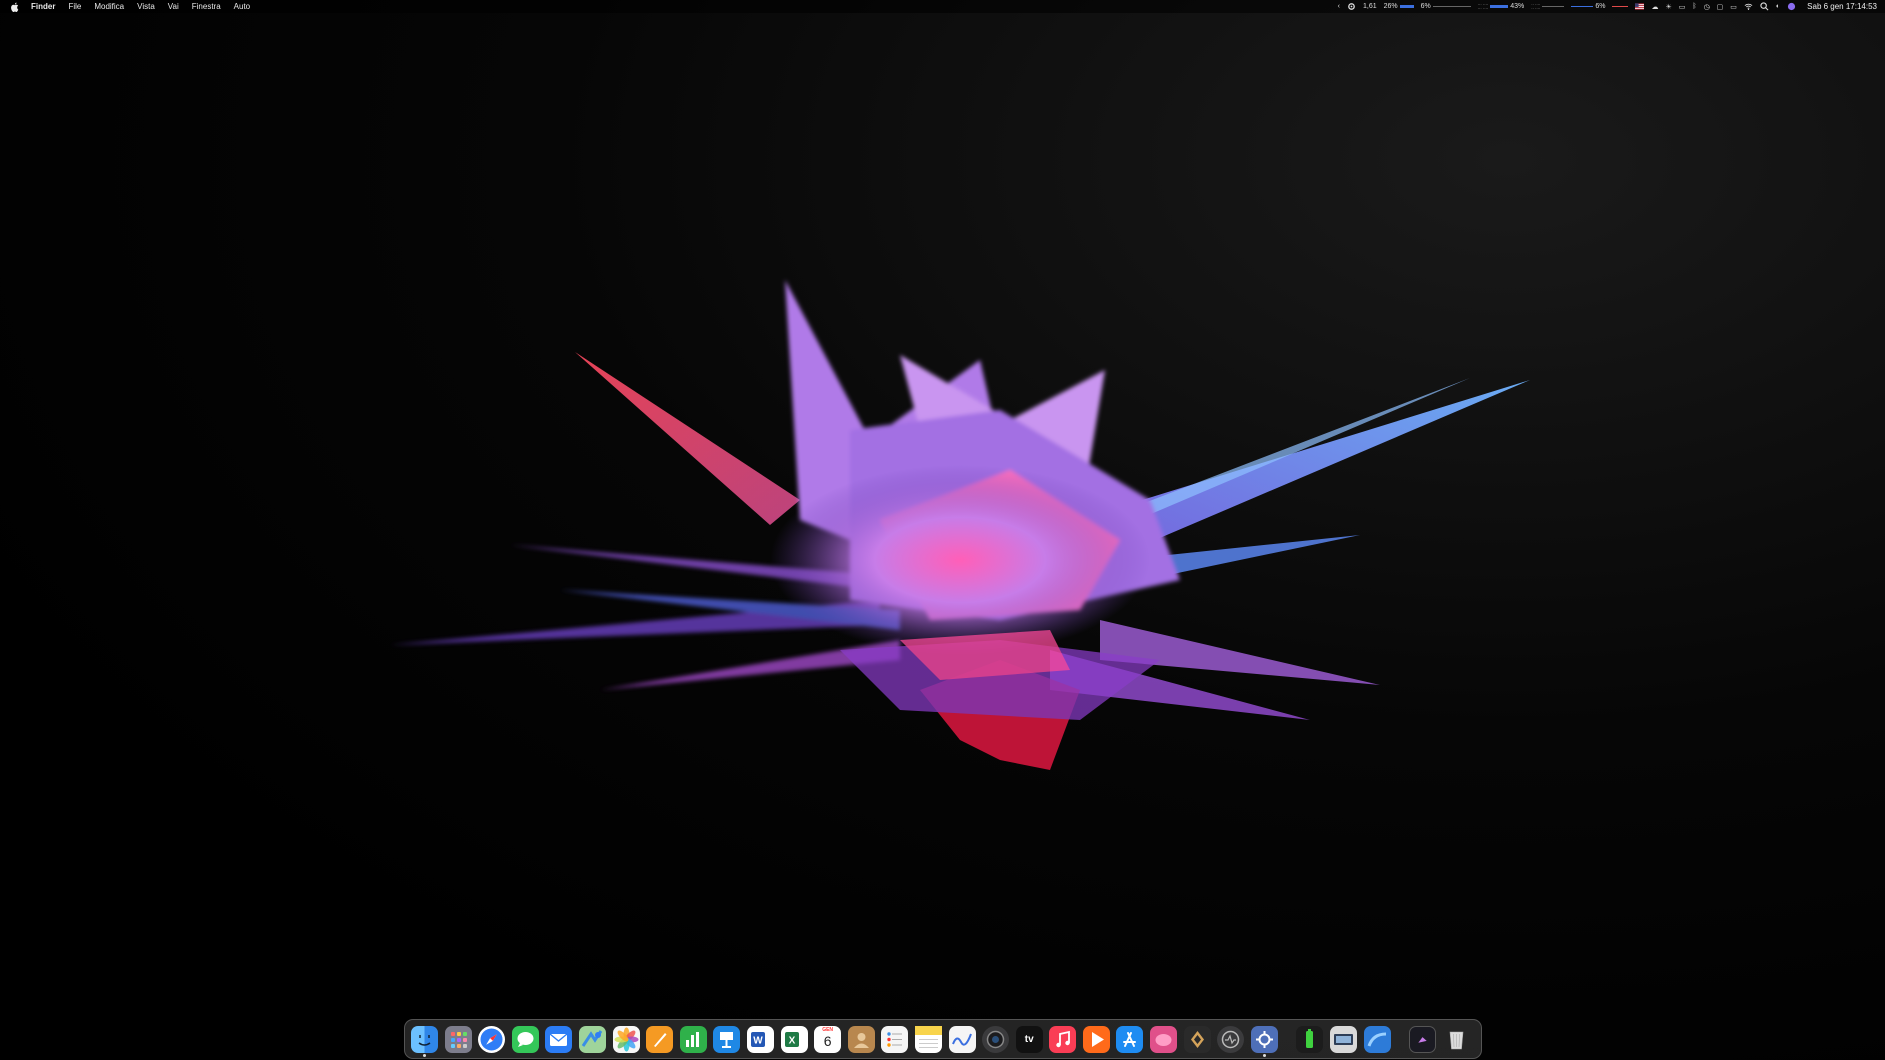  Describe the element at coordinates (492, 1039) in the screenshot. I see `dock-safari-icon` at that location.